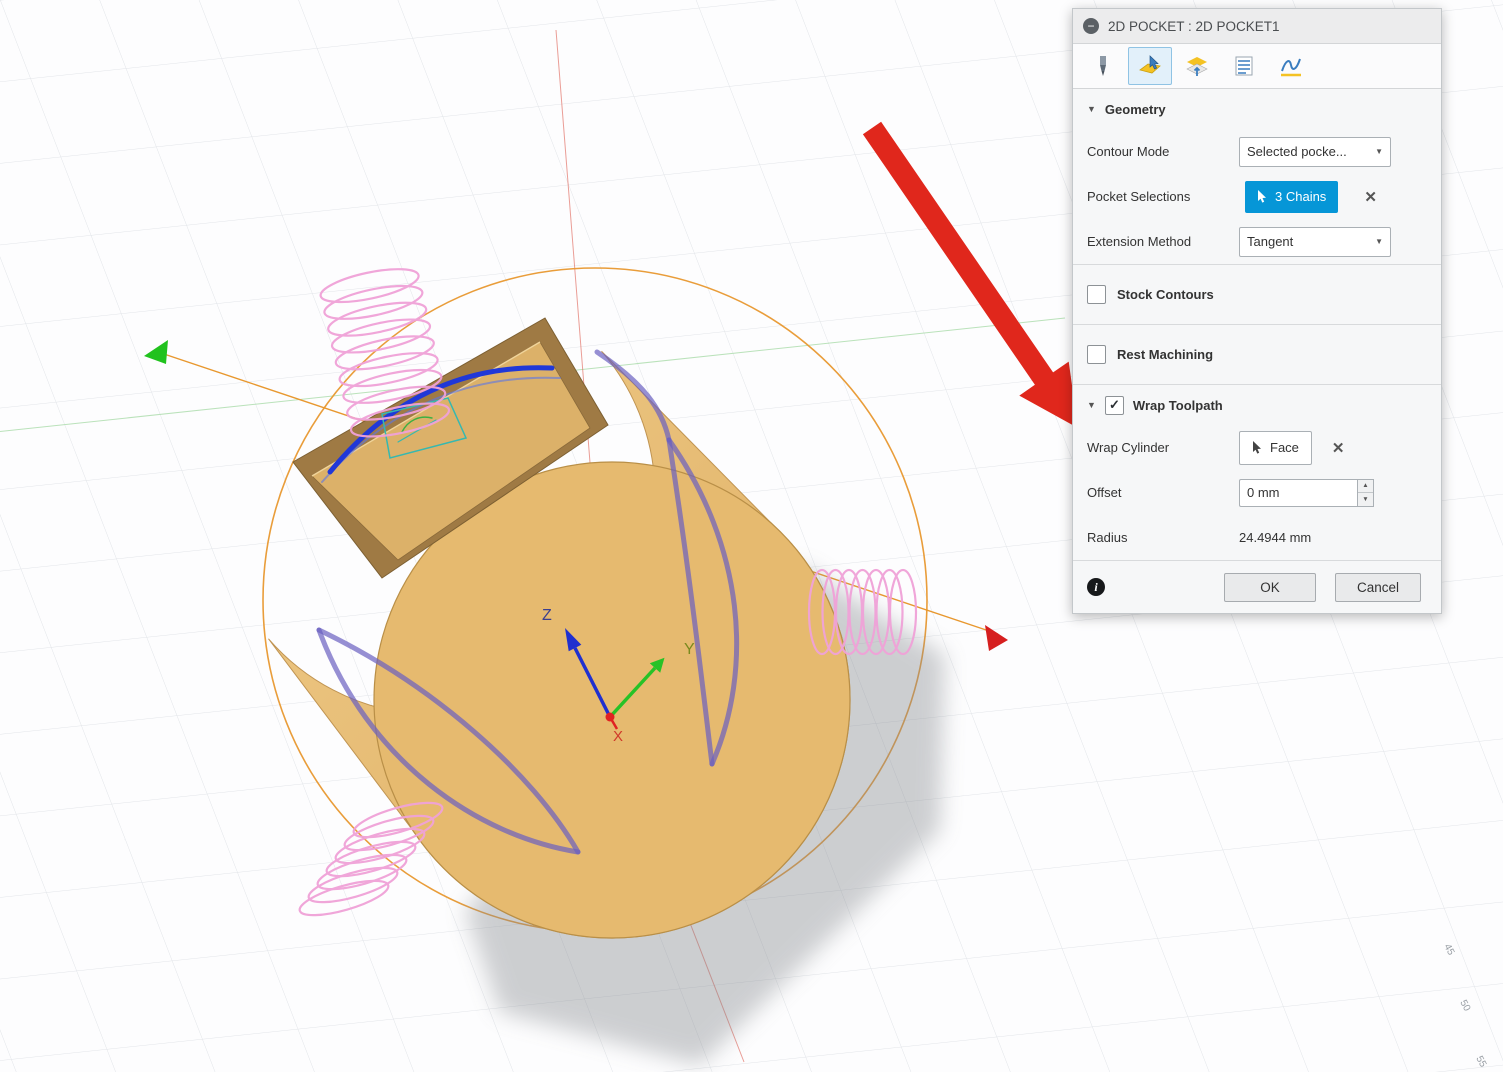 The height and width of the screenshot is (1072, 1503). I want to click on radius-value: 24.4944 mm, so click(1275, 537).